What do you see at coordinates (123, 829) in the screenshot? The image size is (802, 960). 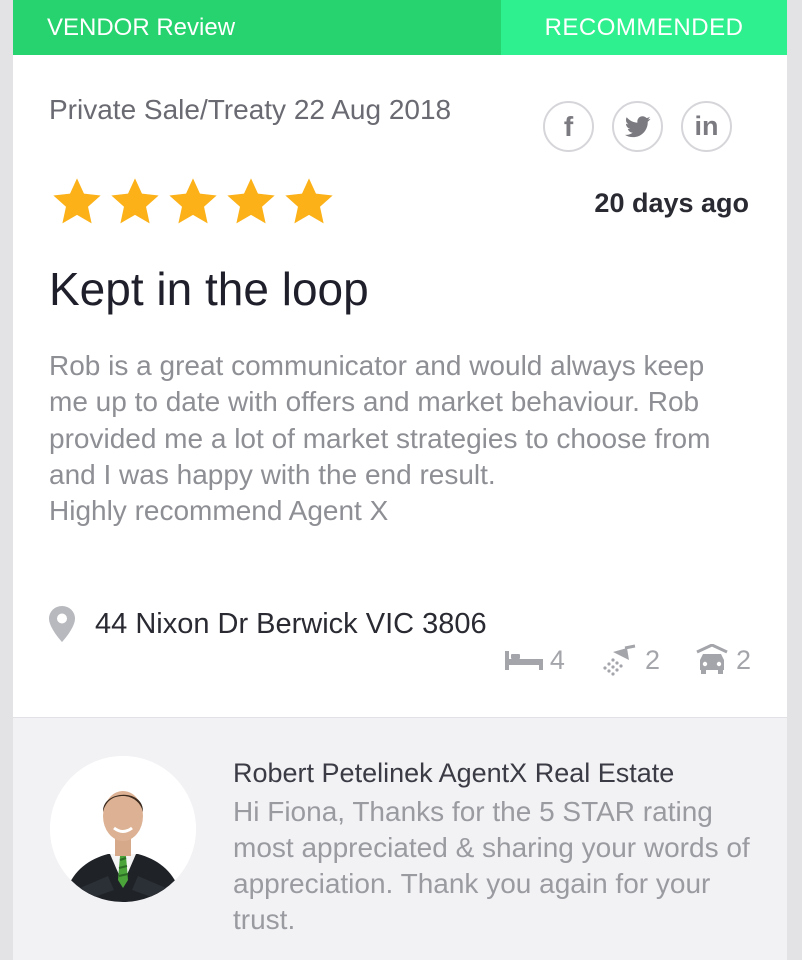 I see `agent-avatar` at bounding box center [123, 829].